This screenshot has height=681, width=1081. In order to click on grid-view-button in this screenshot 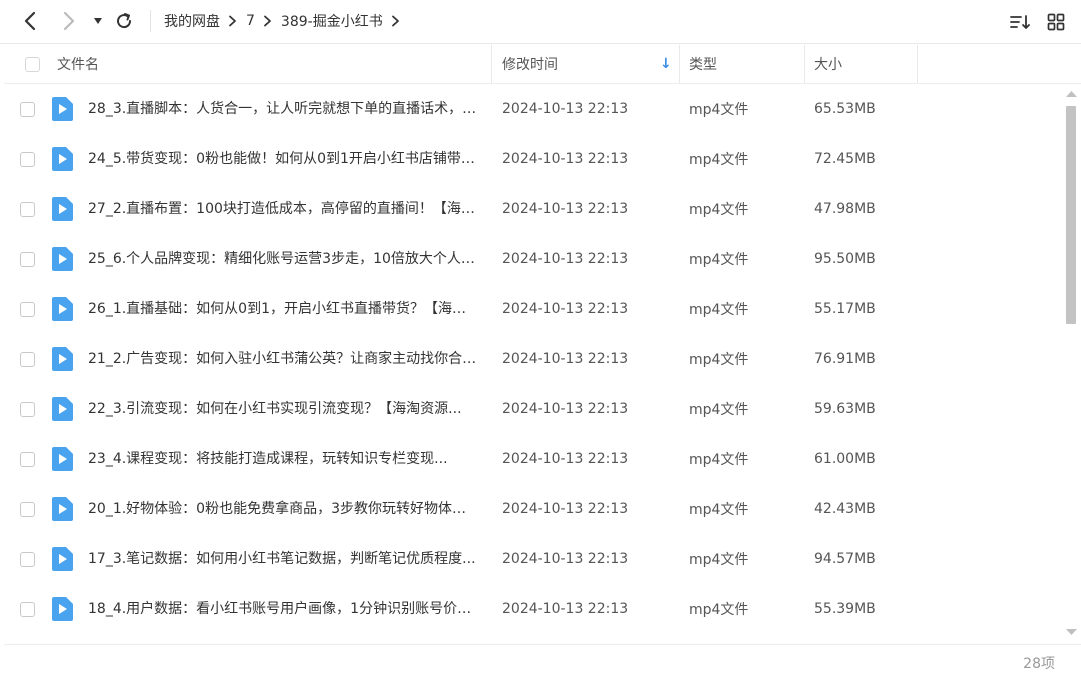, I will do `click(1056, 22)`.